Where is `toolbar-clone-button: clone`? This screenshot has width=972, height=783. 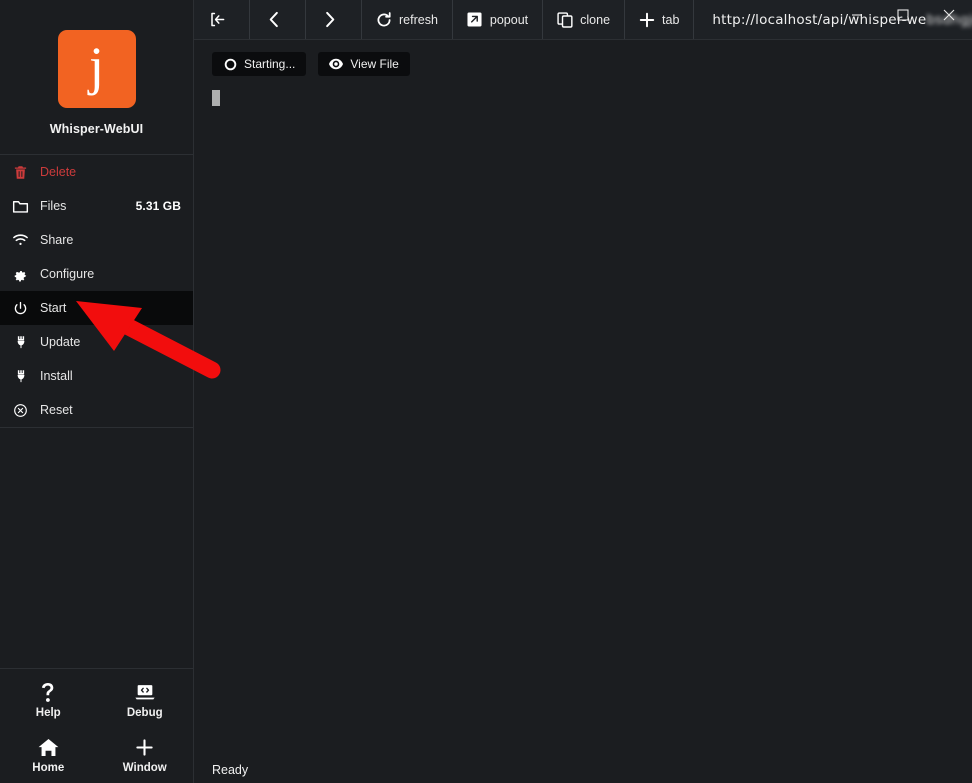
toolbar-clone-button: clone is located at coordinates (584, 19).